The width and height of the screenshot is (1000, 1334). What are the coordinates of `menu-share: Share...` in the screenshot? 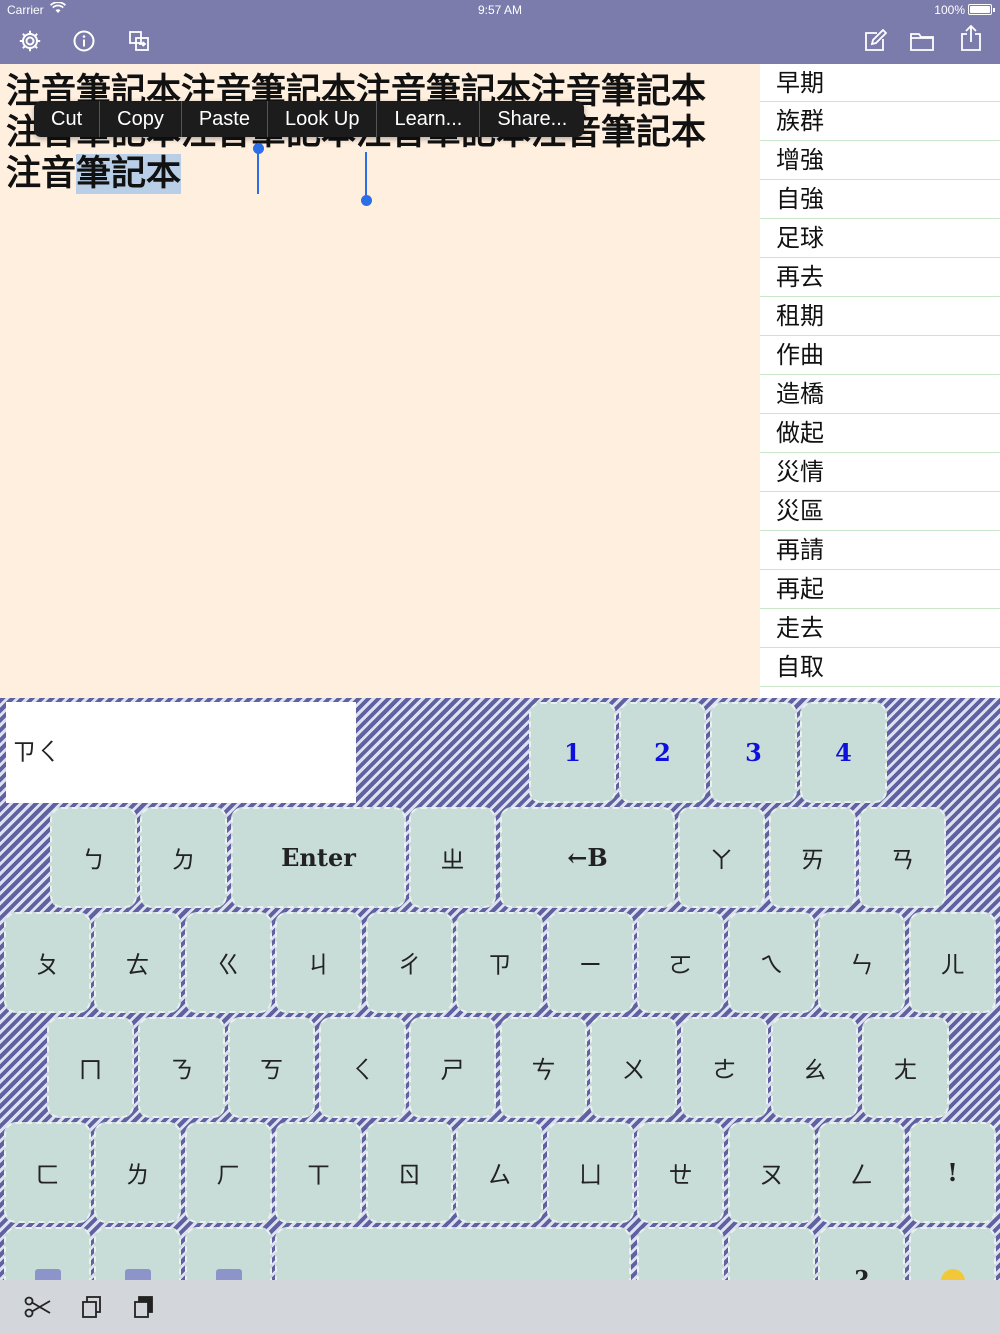 It's located at (532, 119).